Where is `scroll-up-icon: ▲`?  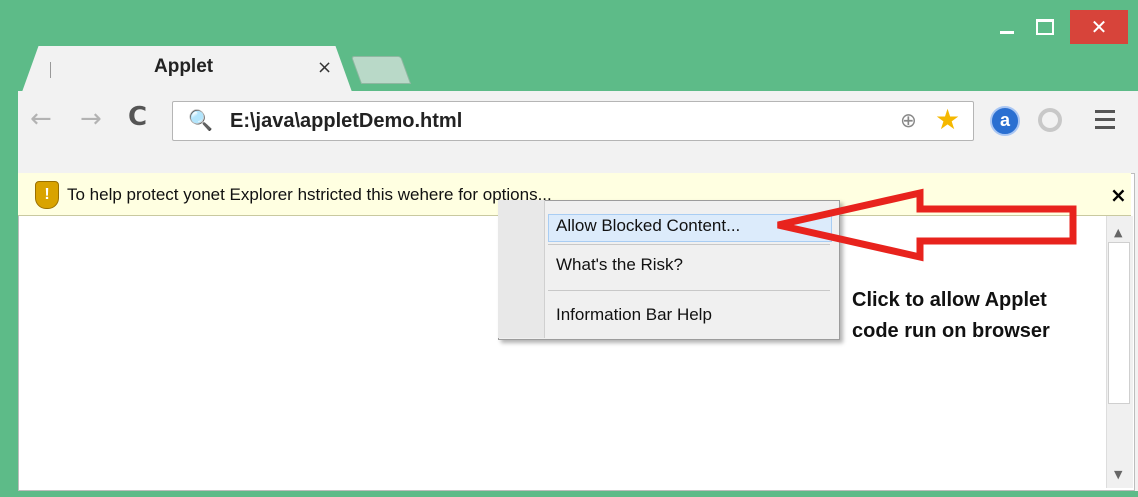
scroll-up-icon: ▲ is located at coordinates (1118, 232).